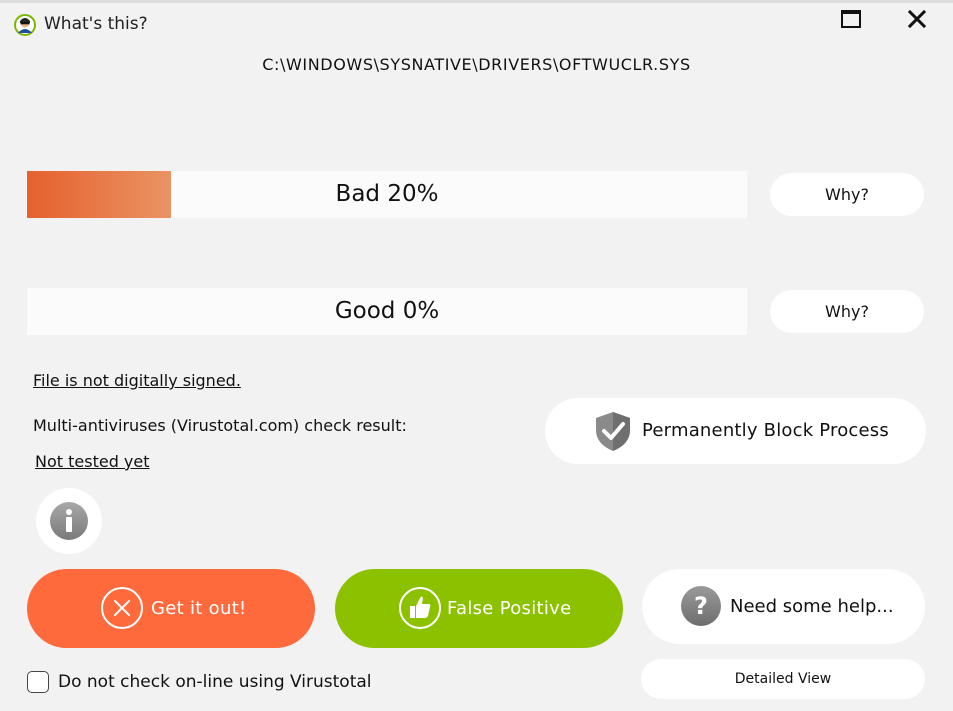  What do you see at coordinates (420, 608) in the screenshot?
I see `thumbs-up-icon` at bounding box center [420, 608].